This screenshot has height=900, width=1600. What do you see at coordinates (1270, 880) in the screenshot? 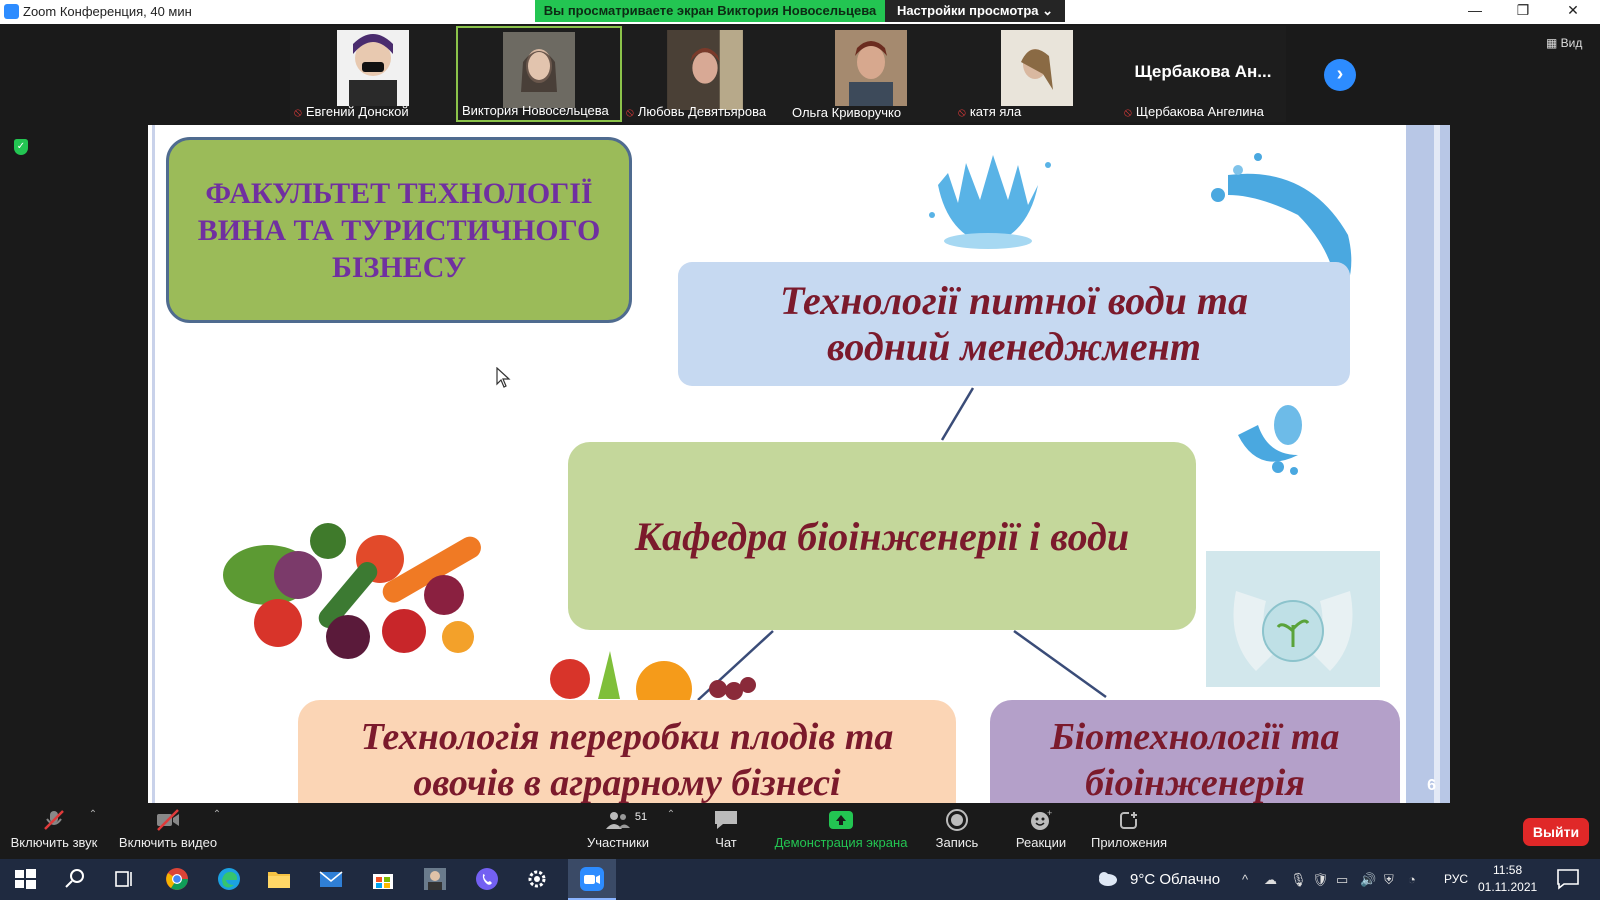
I see `onedrive-cloud-icon: ☁` at bounding box center [1270, 880].